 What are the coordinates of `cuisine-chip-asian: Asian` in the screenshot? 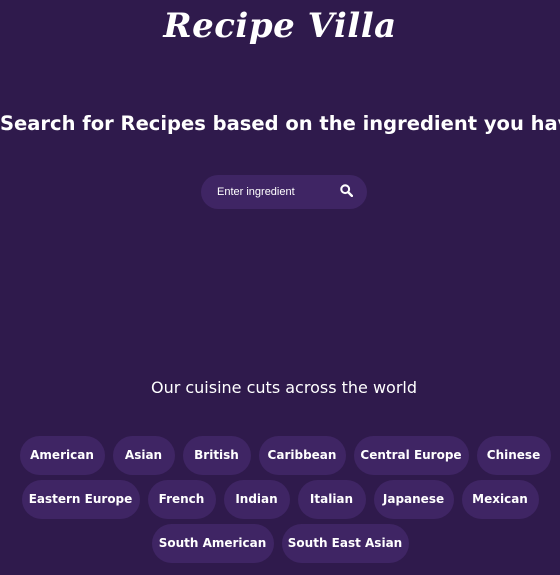 It's located at (143, 455).